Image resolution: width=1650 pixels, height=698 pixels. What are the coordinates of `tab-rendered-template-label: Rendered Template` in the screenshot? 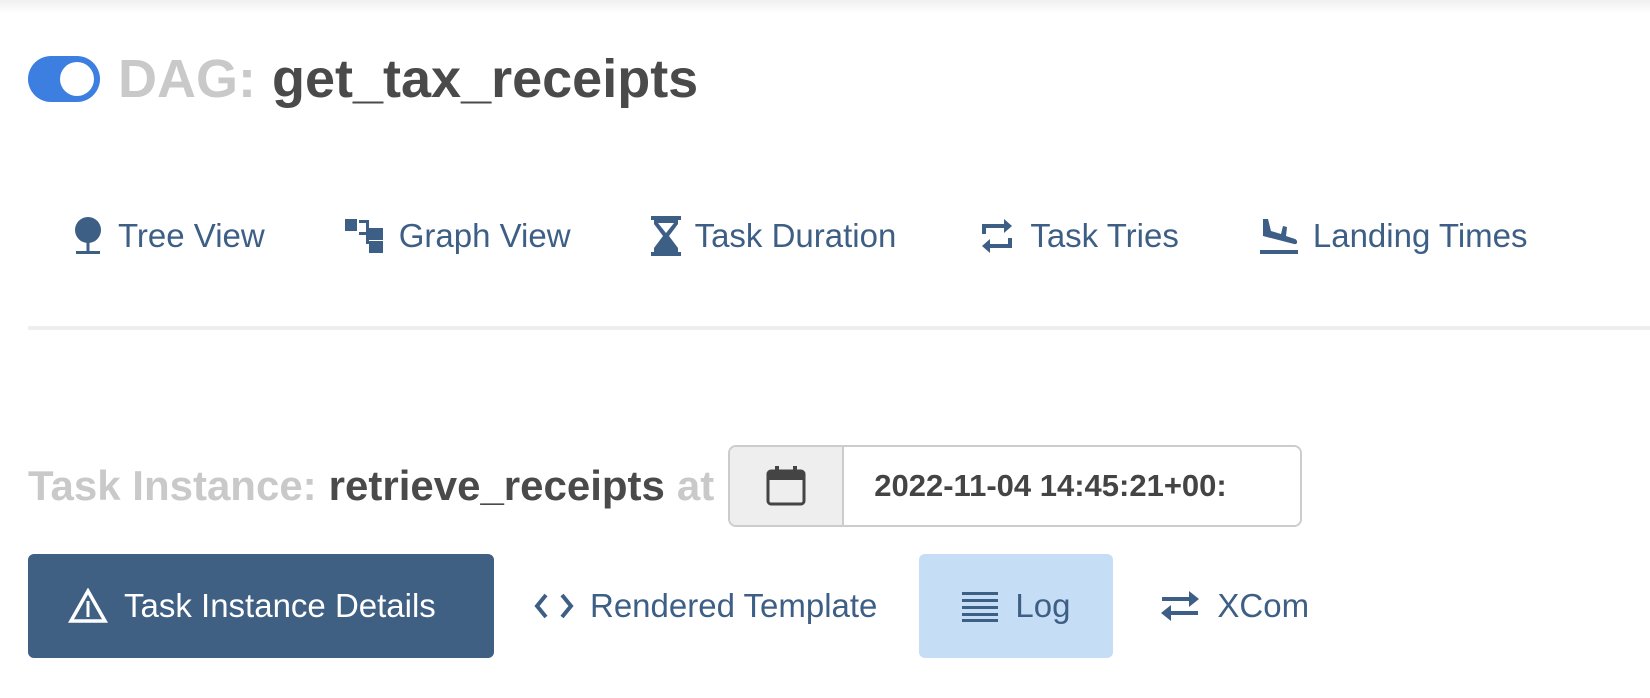 It's located at (734, 605).